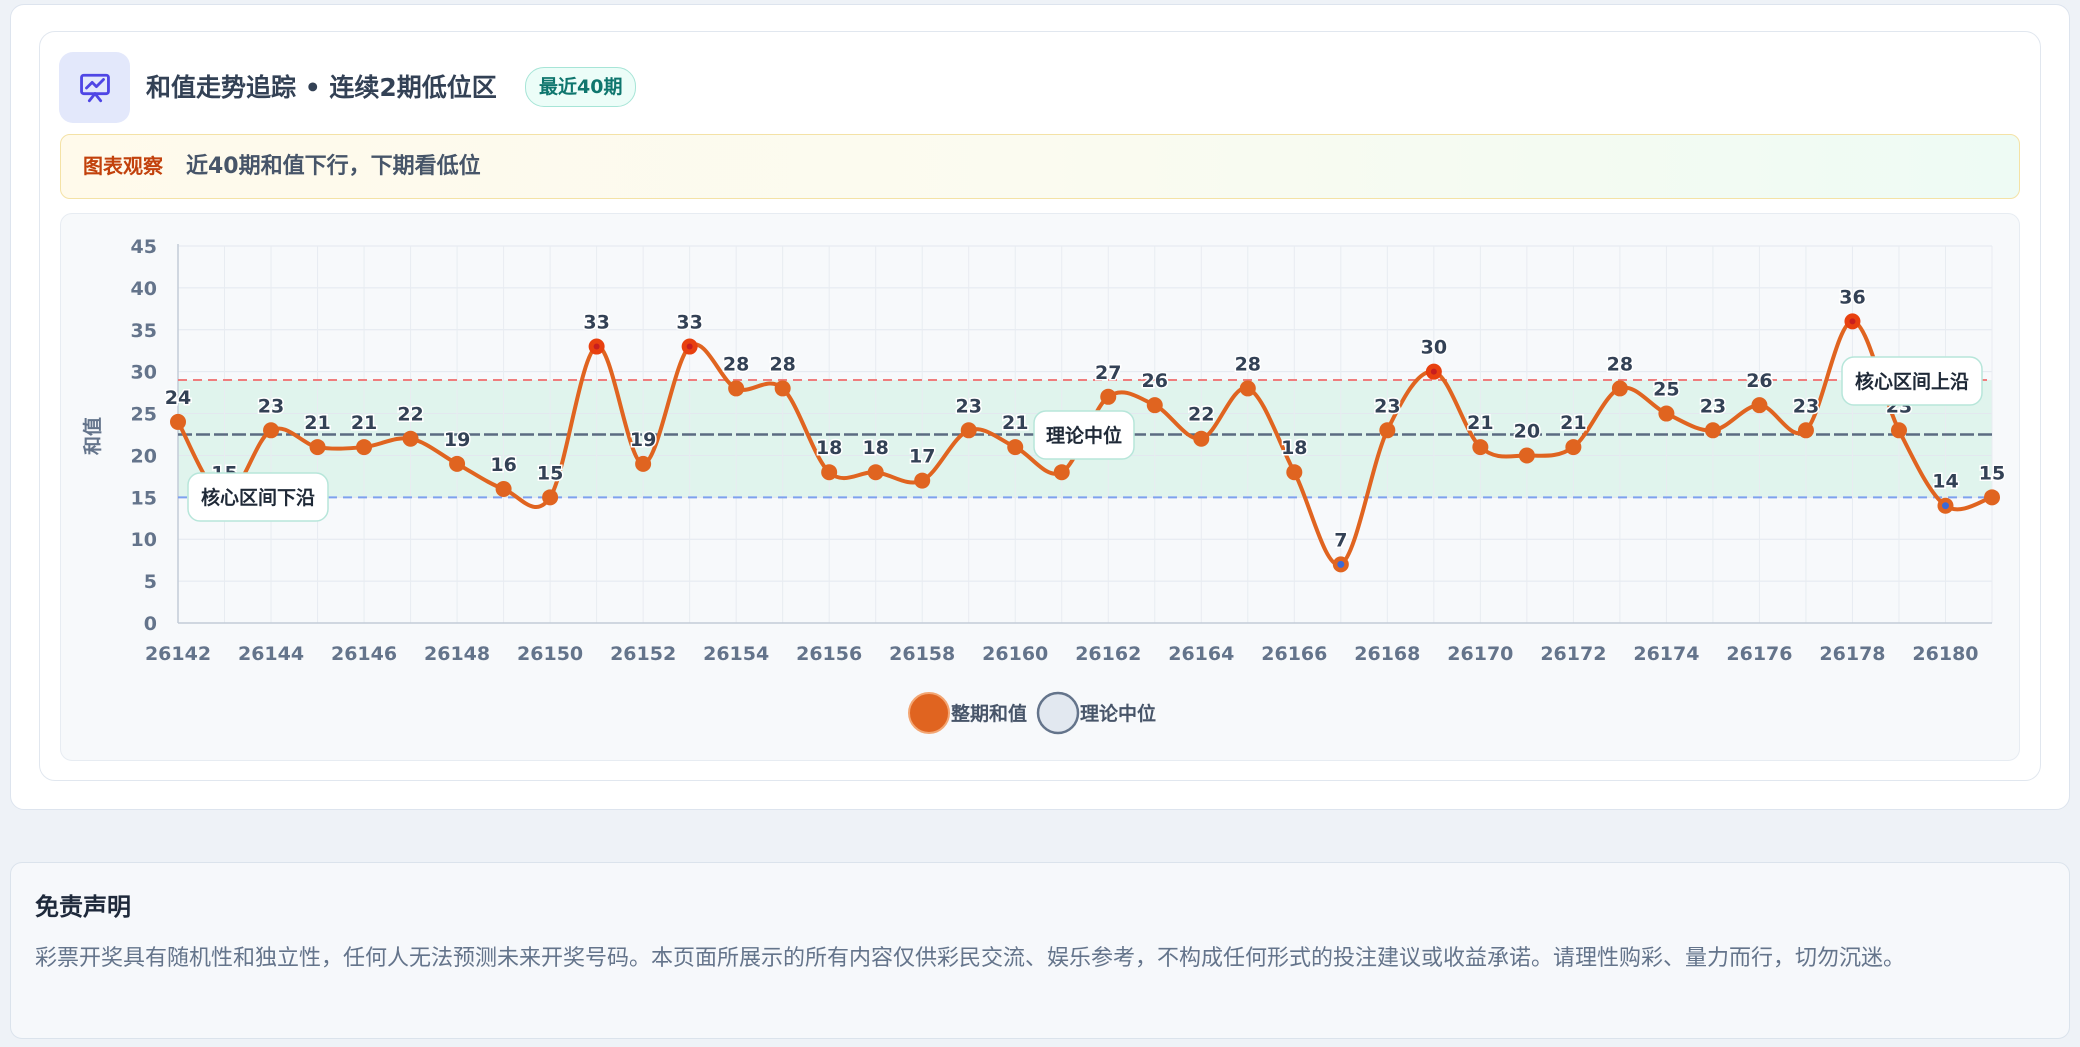 The image size is (2080, 1047). Describe the element at coordinates (1015, 654) in the screenshot. I see `x-tick-label: 26160` at that location.